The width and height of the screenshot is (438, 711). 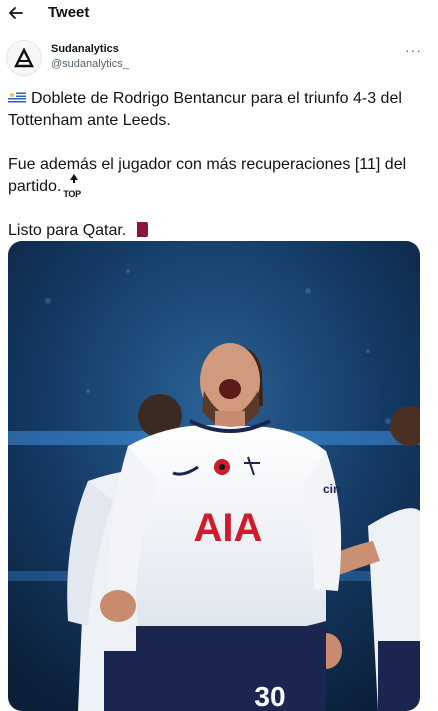 I want to click on top-bar: Tweet, so click(x=219, y=14).